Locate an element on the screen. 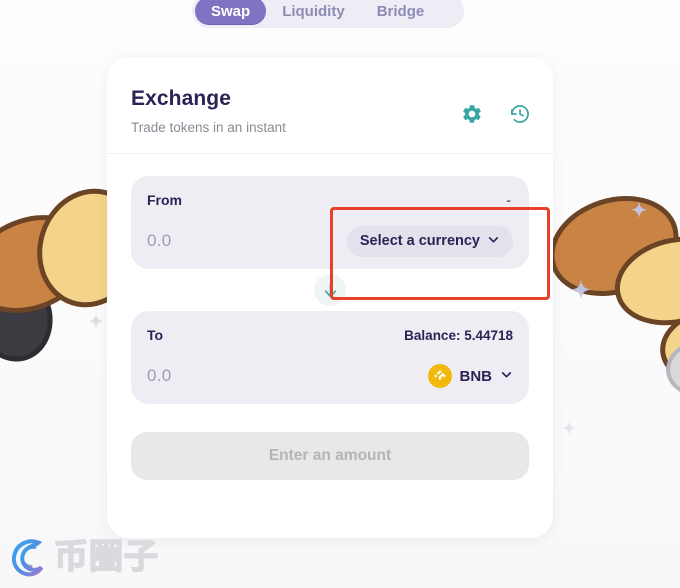 This screenshot has height=588, width=680. to-token-symbol: BNB is located at coordinates (476, 376).